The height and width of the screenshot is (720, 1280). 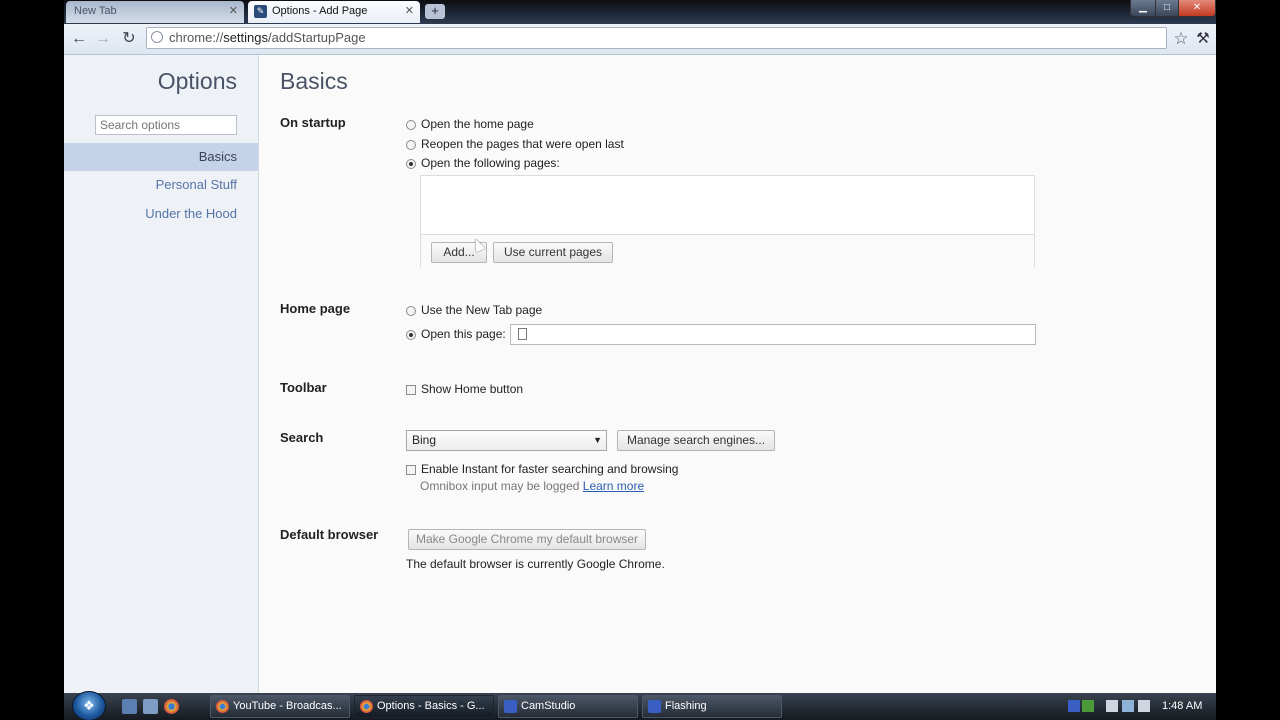 What do you see at coordinates (150, 706) in the screenshot?
I see `switch-windows-icon` at bounding box center [150, 706].